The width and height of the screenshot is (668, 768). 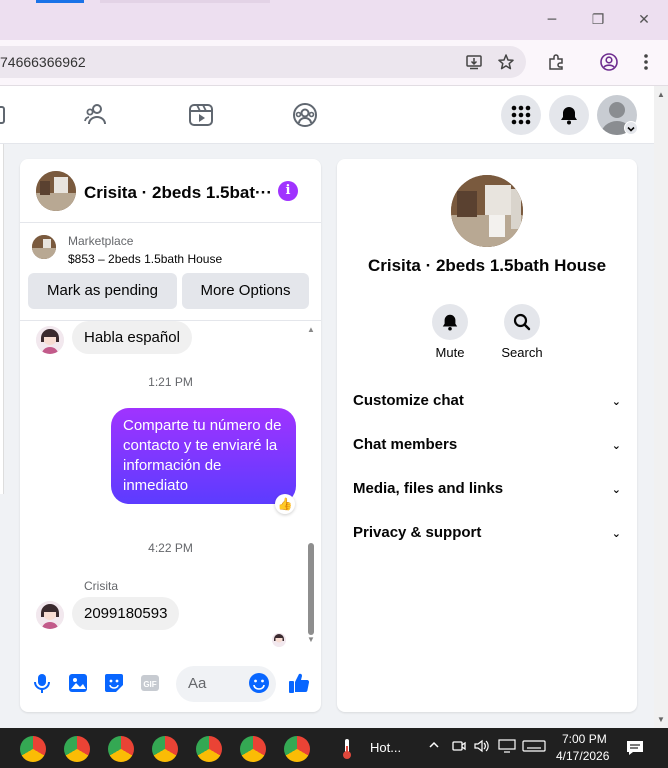 I want to click on search-icon, so click(x=522, y=322).